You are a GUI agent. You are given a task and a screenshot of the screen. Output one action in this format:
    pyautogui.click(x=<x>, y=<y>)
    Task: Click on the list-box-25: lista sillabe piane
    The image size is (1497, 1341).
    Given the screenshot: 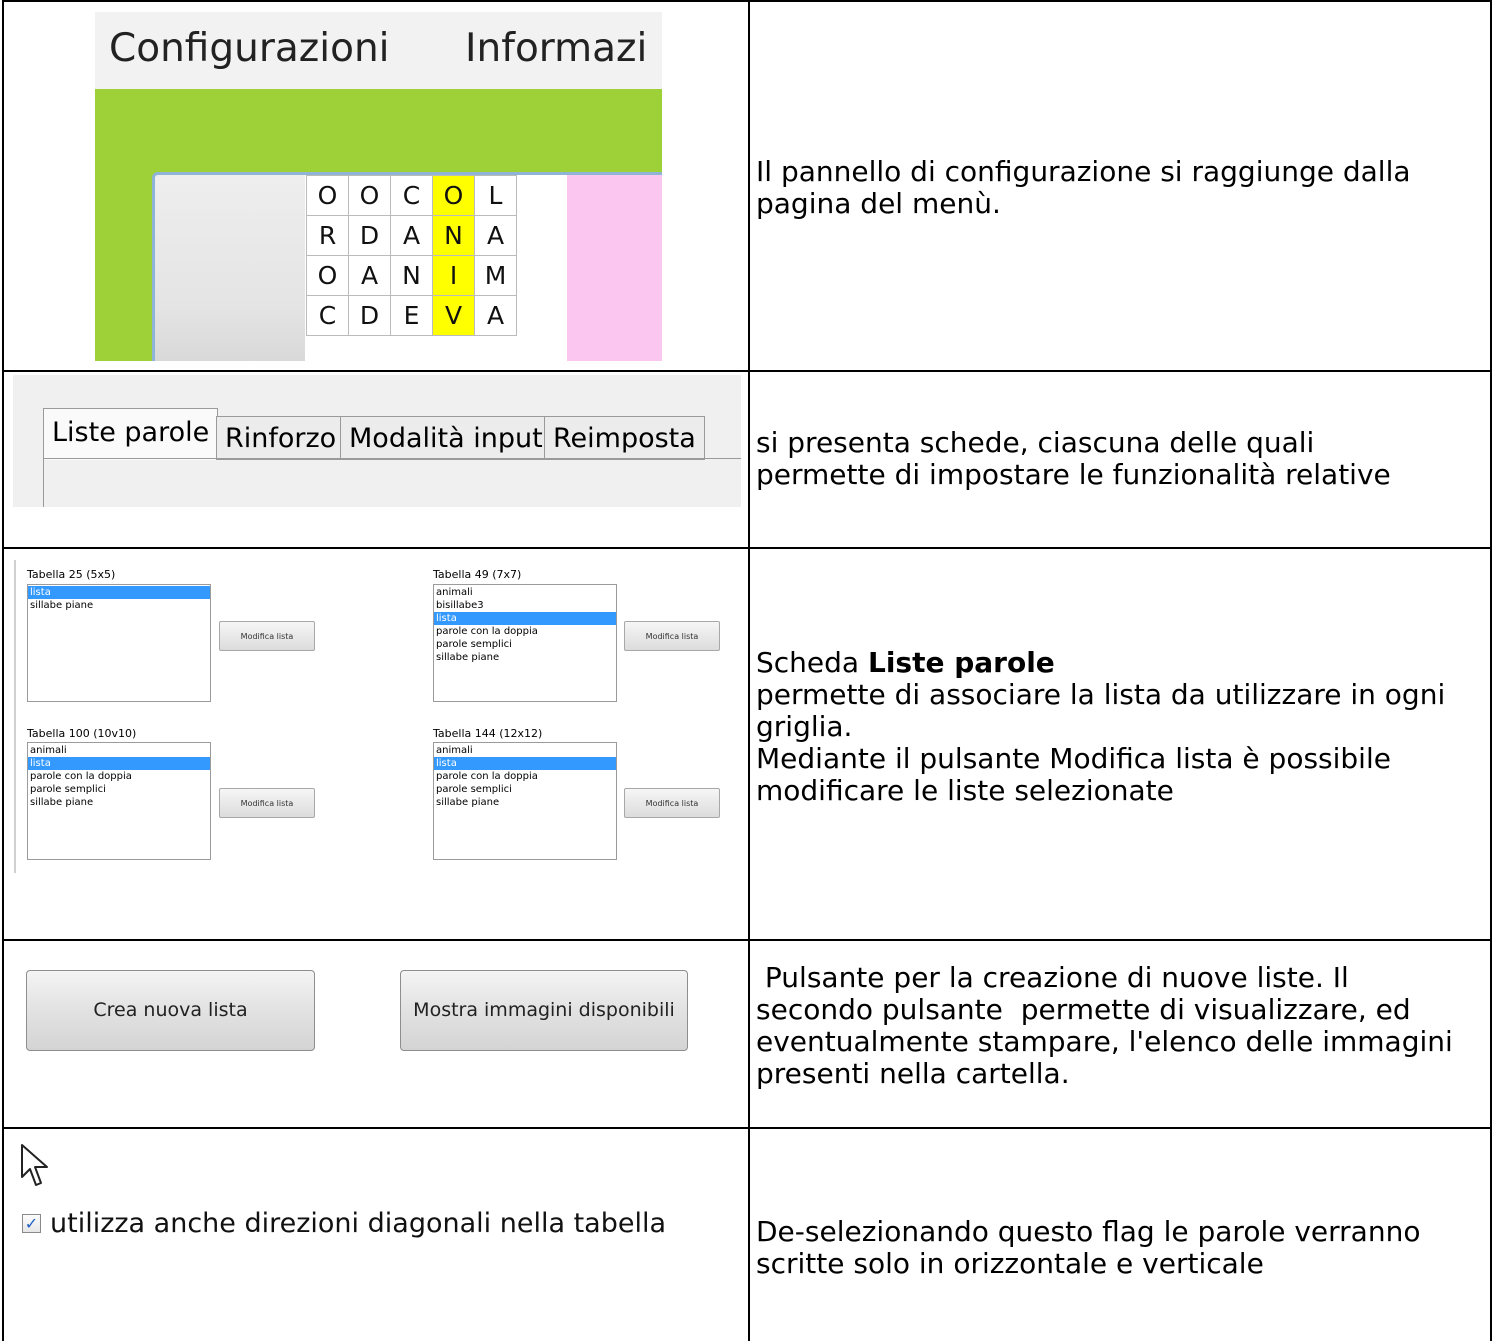 What is the action you would take?
    pyautogui.click(x=119, y=643)
    